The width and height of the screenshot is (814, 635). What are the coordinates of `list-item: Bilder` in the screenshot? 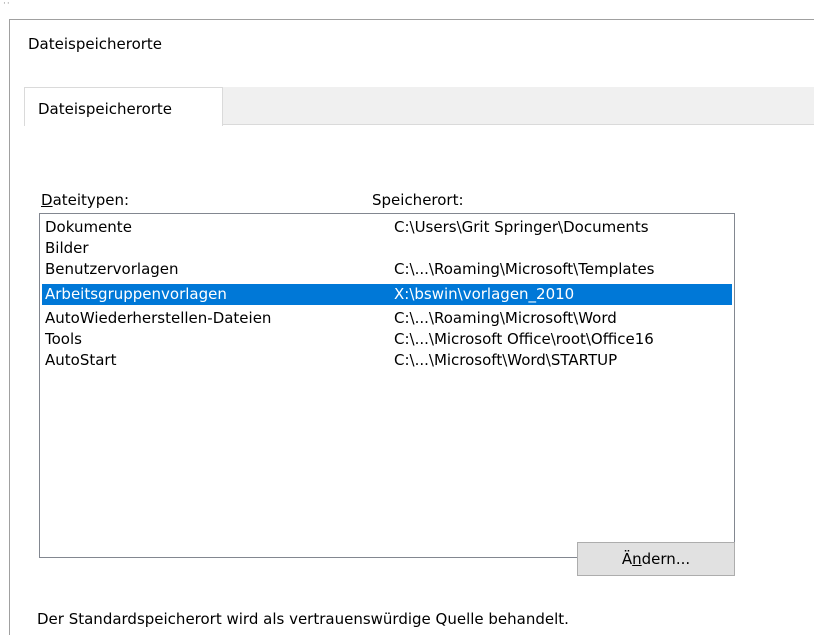 It's located at (387, 248).